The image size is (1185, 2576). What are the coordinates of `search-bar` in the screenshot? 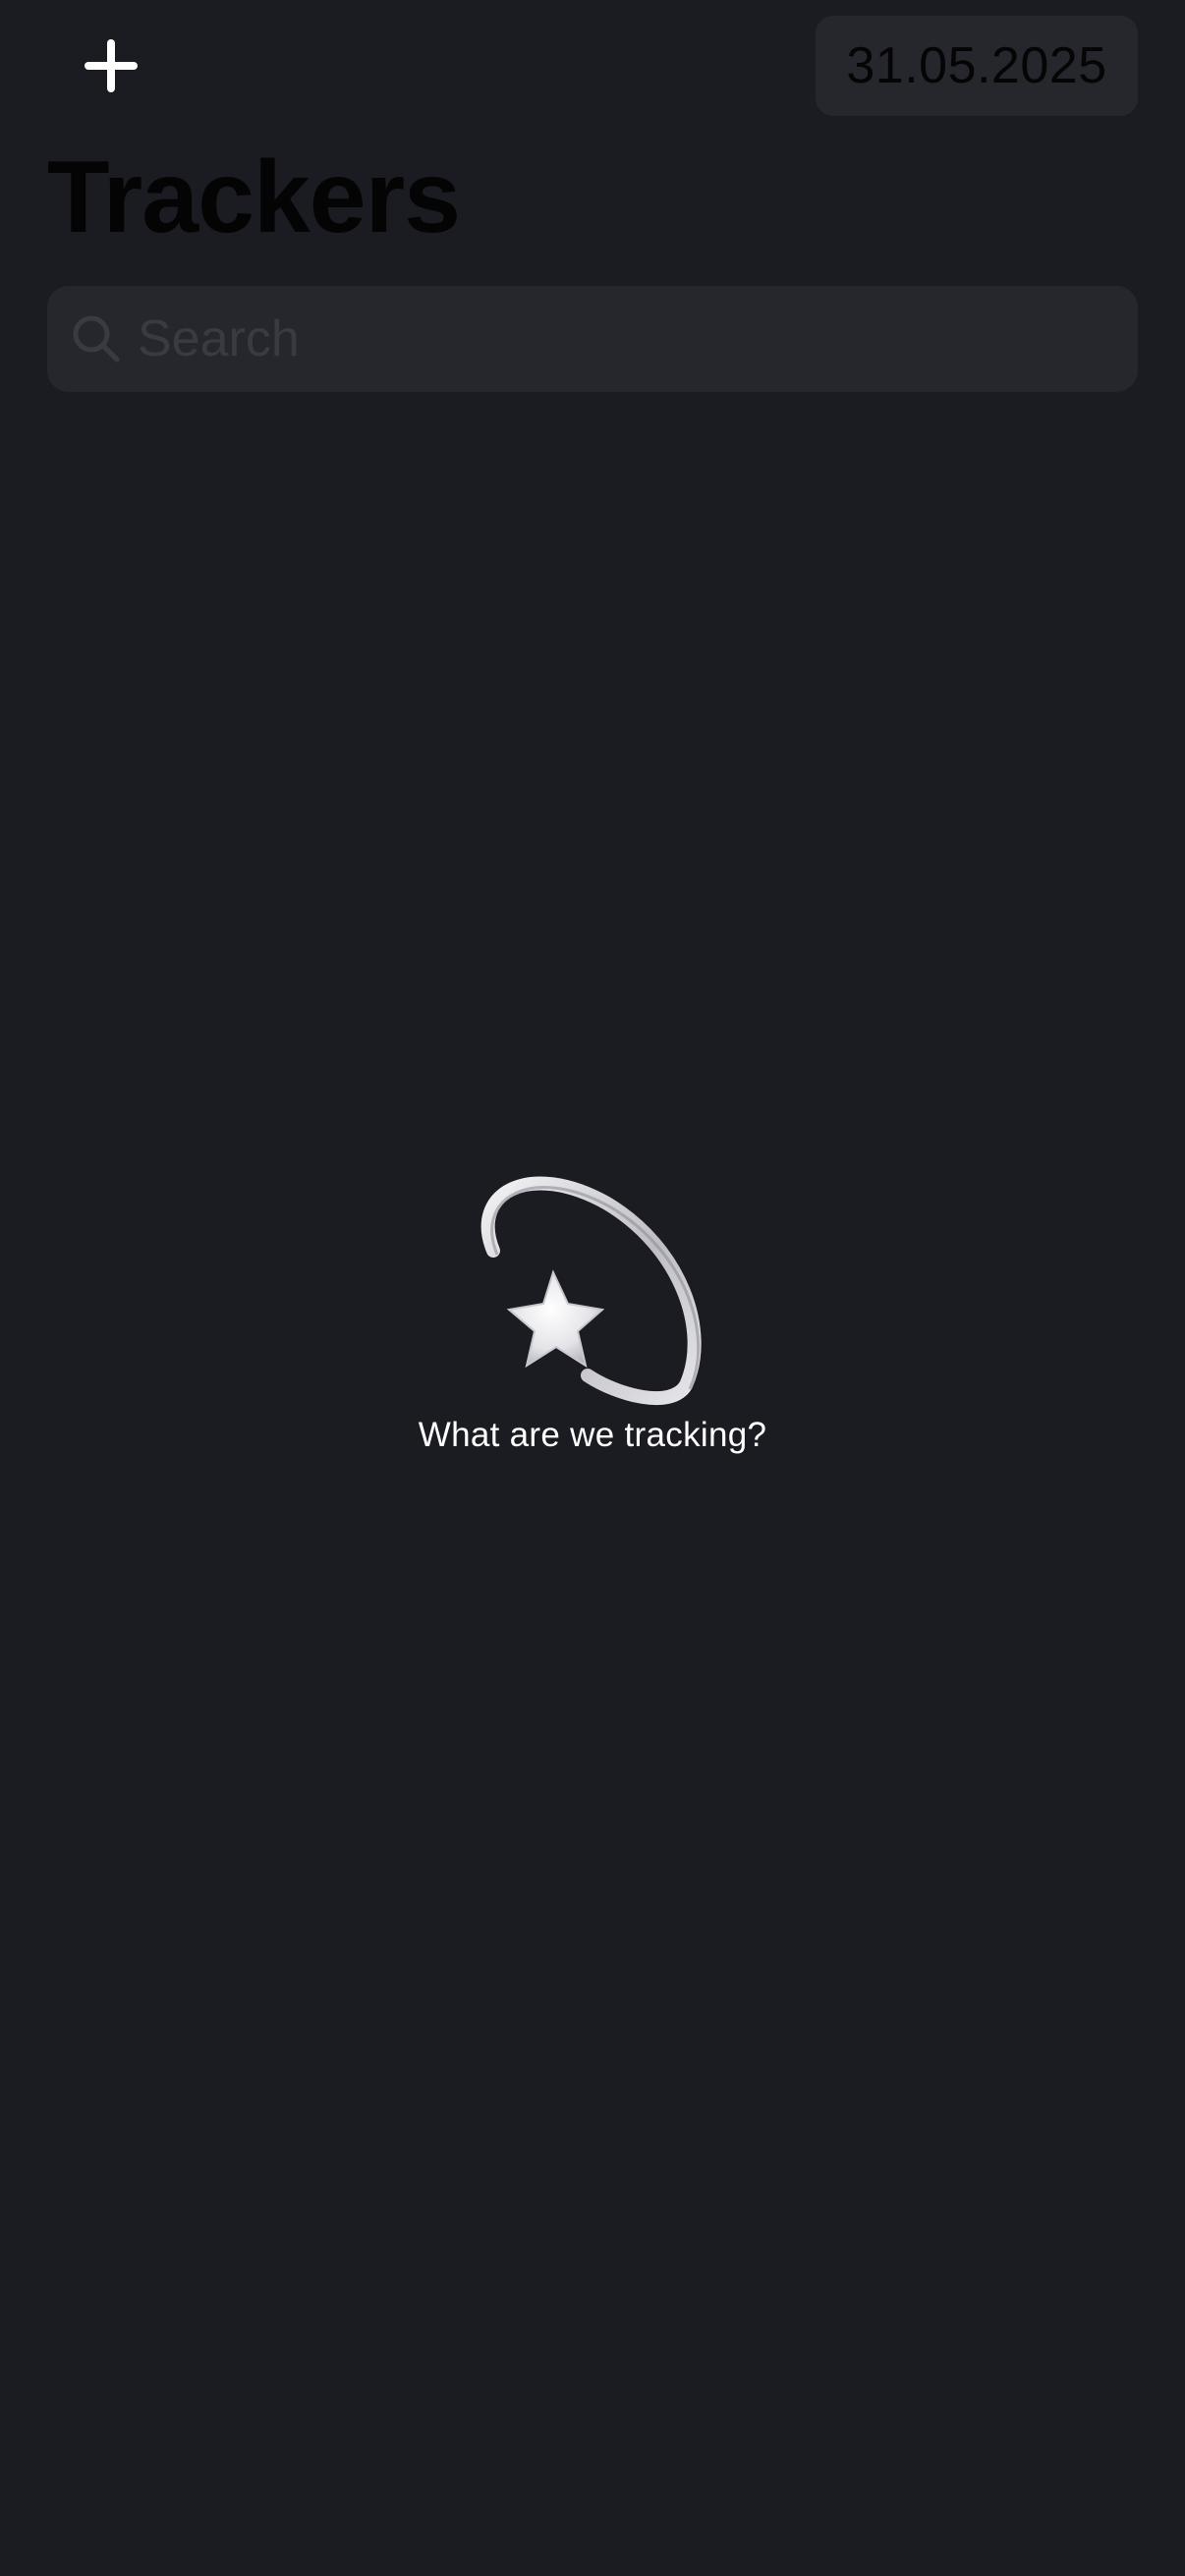 It's located at (592, 339).